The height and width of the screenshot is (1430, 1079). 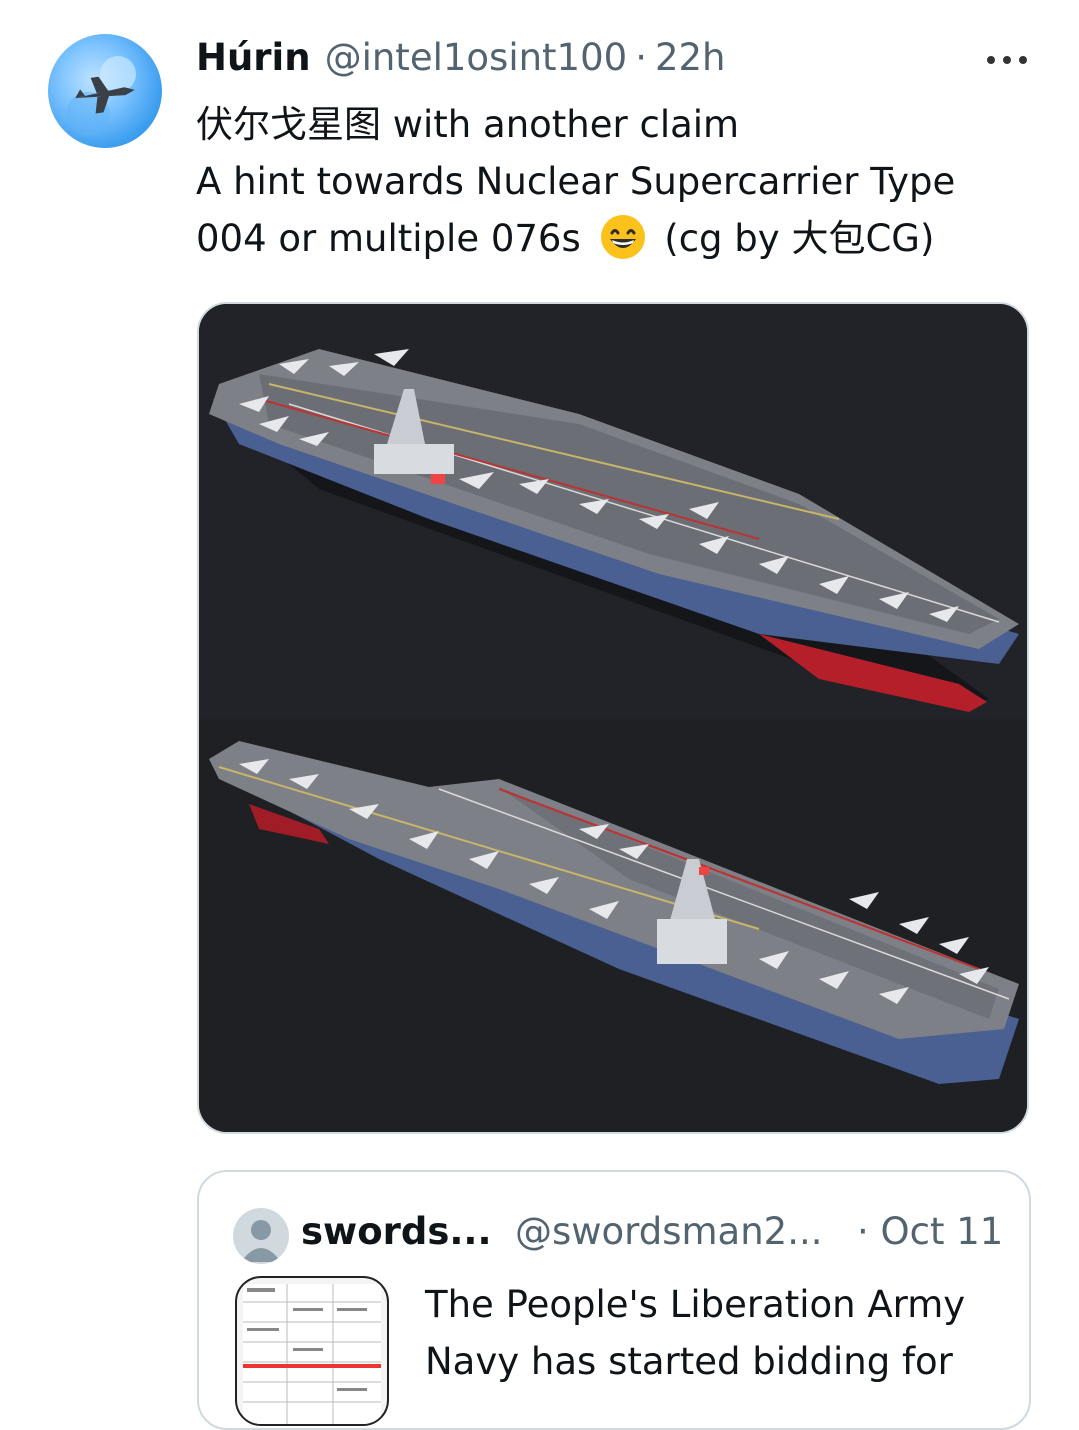 I want to click on document-table-icon, so click(x=312, y=1354).